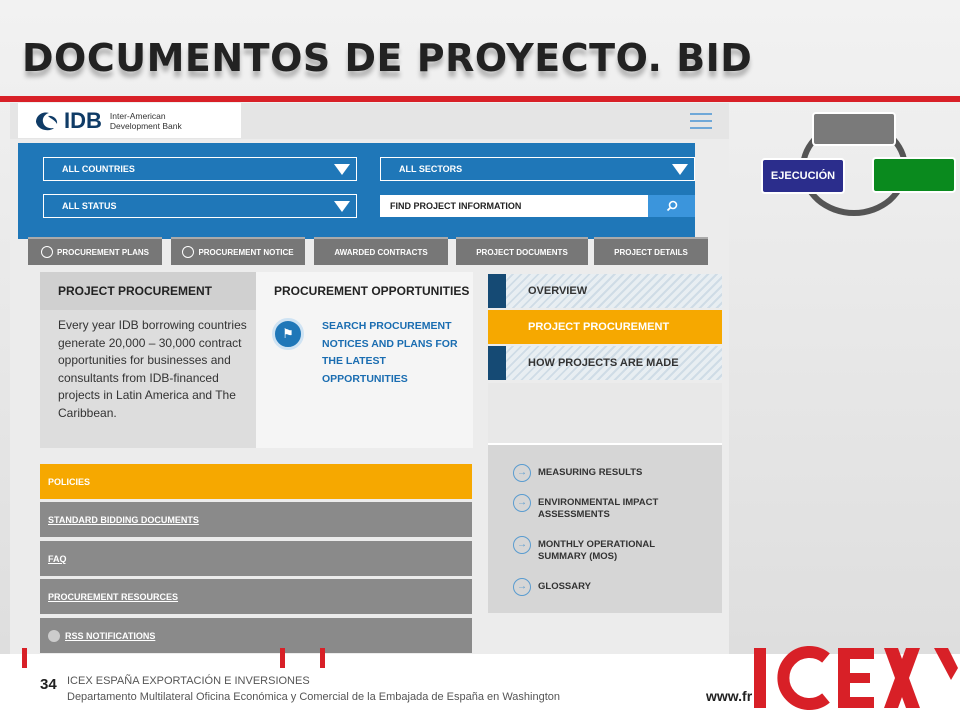  Describe the element at coordinates (246, 252) in the screenshot. I see `tab-label: PROCUREMENT NOTICE` at that location.